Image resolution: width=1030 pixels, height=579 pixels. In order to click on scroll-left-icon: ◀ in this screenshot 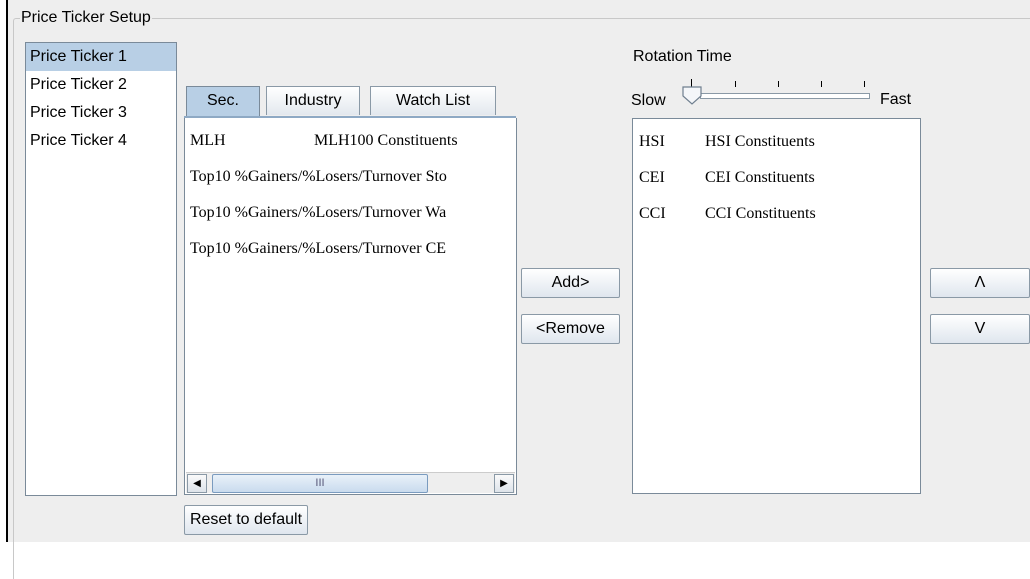, I will do `click(197, 483)`.